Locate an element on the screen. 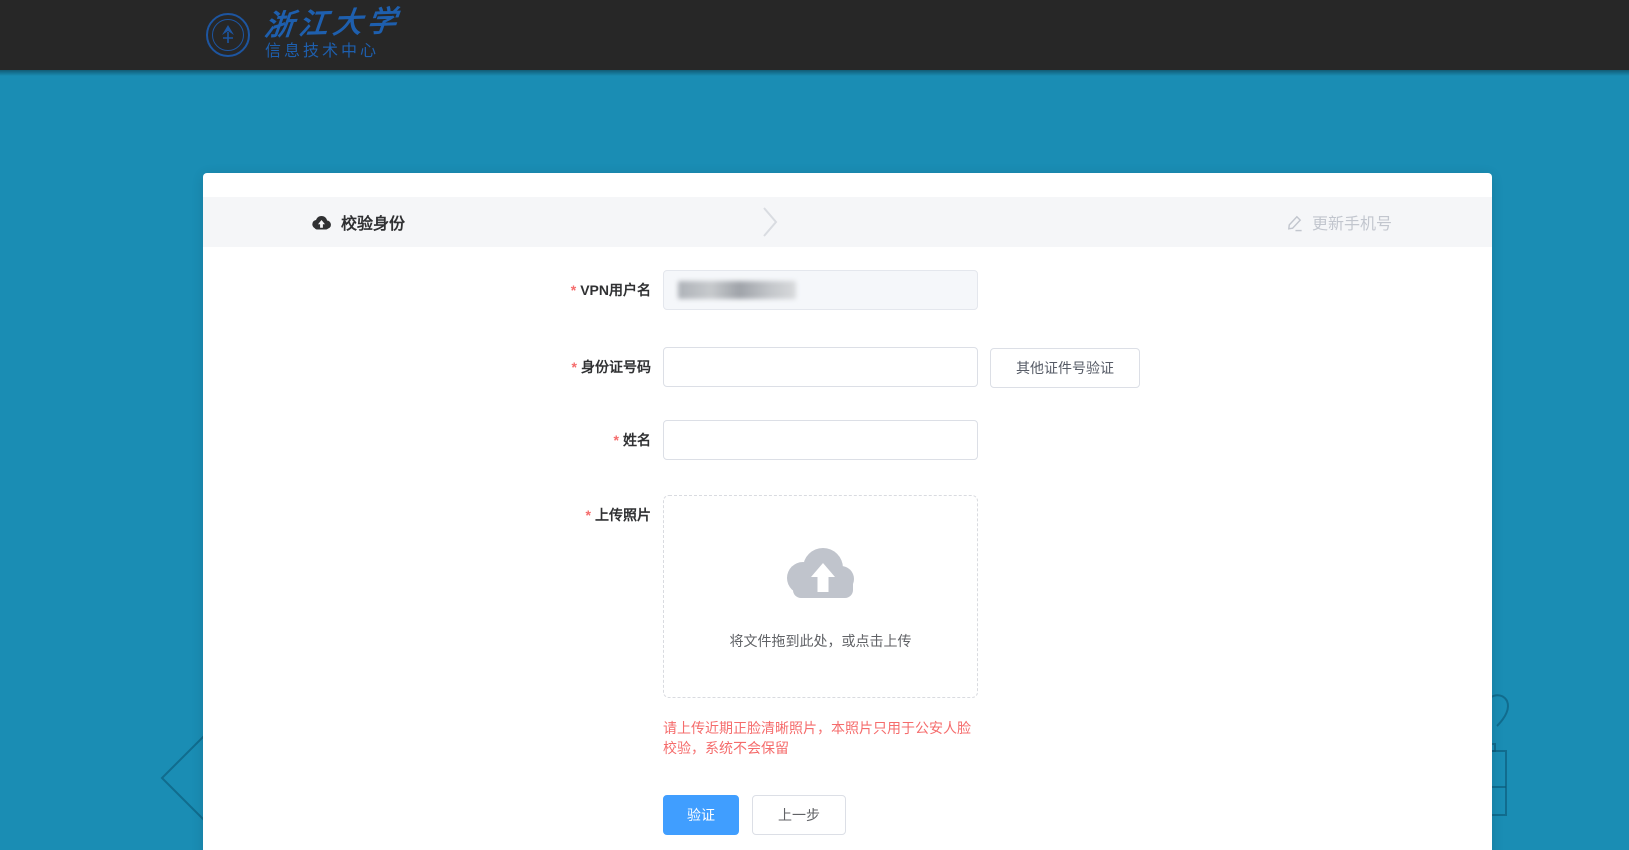 This screenshot has height=850, width=1629. step-verify-identity: 校验身份 is located at coordinates (358, 222).